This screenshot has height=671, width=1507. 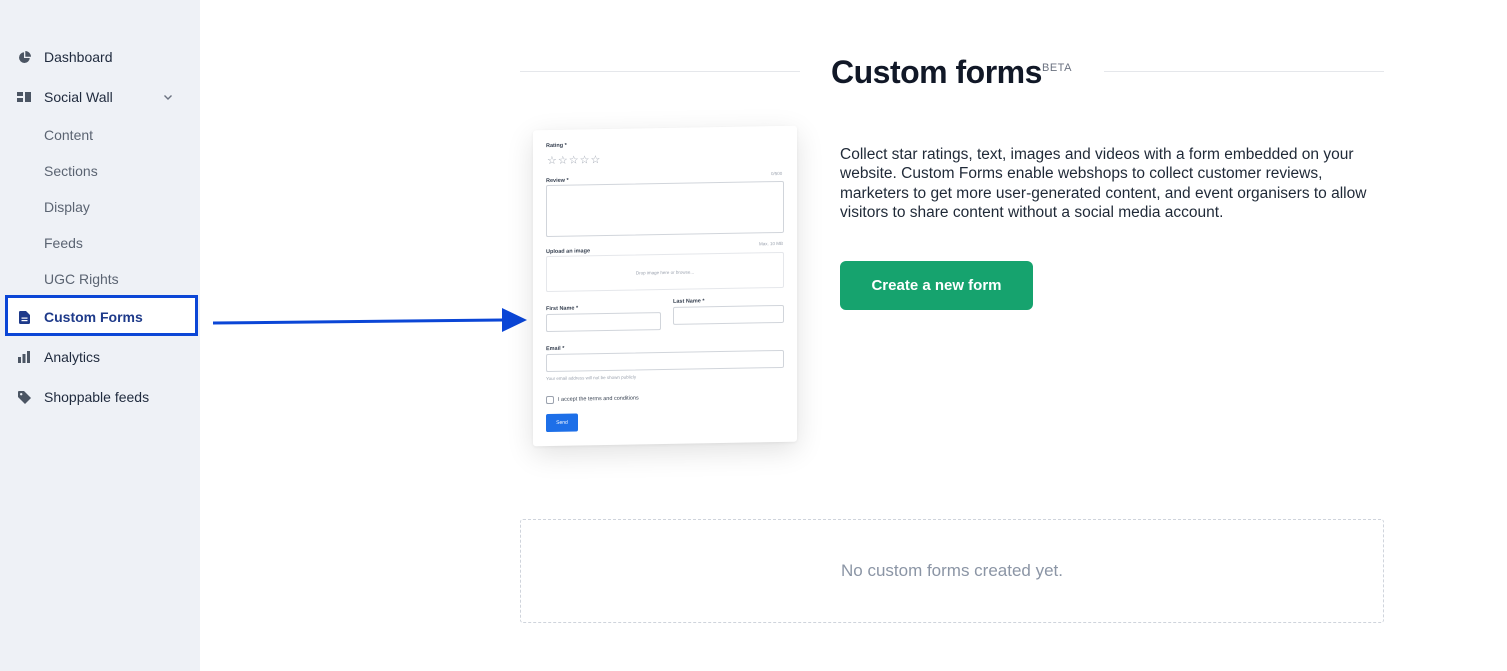 What do you see at coordinates (1057, 68) in the screenshot?
I see `beta-badge: BETA` at bounding box center [1057, 68].